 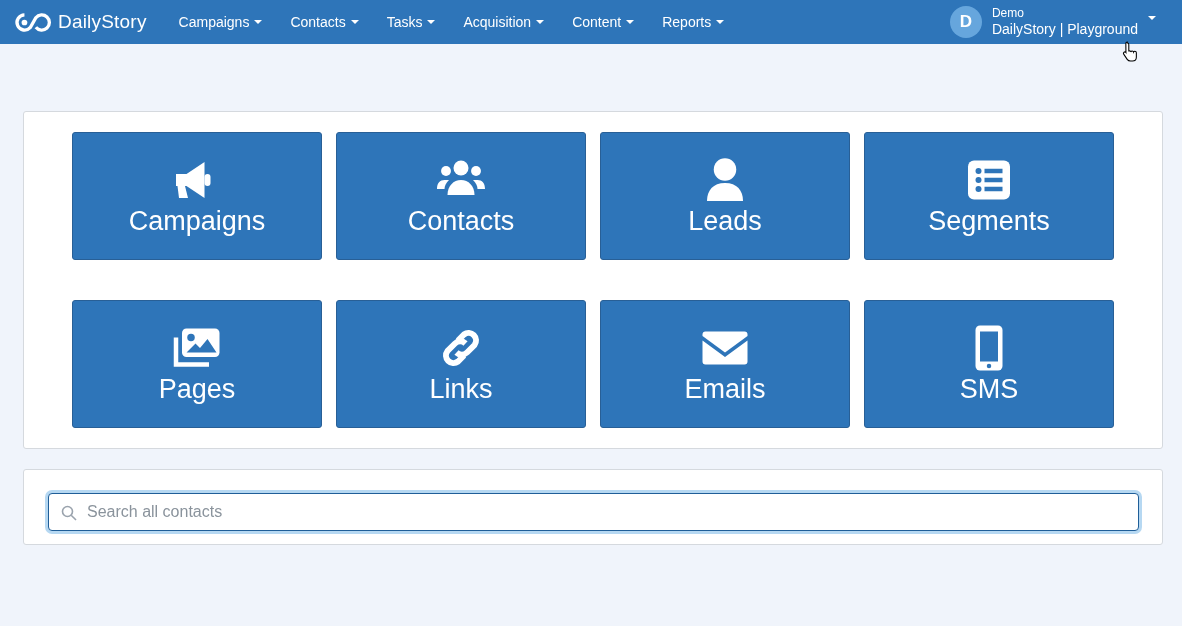 What do you see at coordinates (603, 22) in the screenshot?
I see `nav-menu: Content` at bounding box center [603, 22].